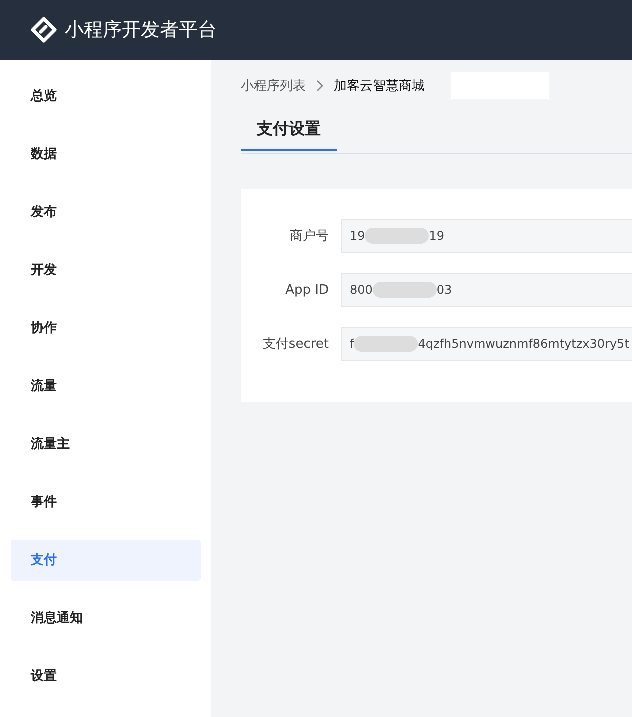 This screenshot has height=717, width=632. I want to click on tab: 支付设置, so click(289, 130).